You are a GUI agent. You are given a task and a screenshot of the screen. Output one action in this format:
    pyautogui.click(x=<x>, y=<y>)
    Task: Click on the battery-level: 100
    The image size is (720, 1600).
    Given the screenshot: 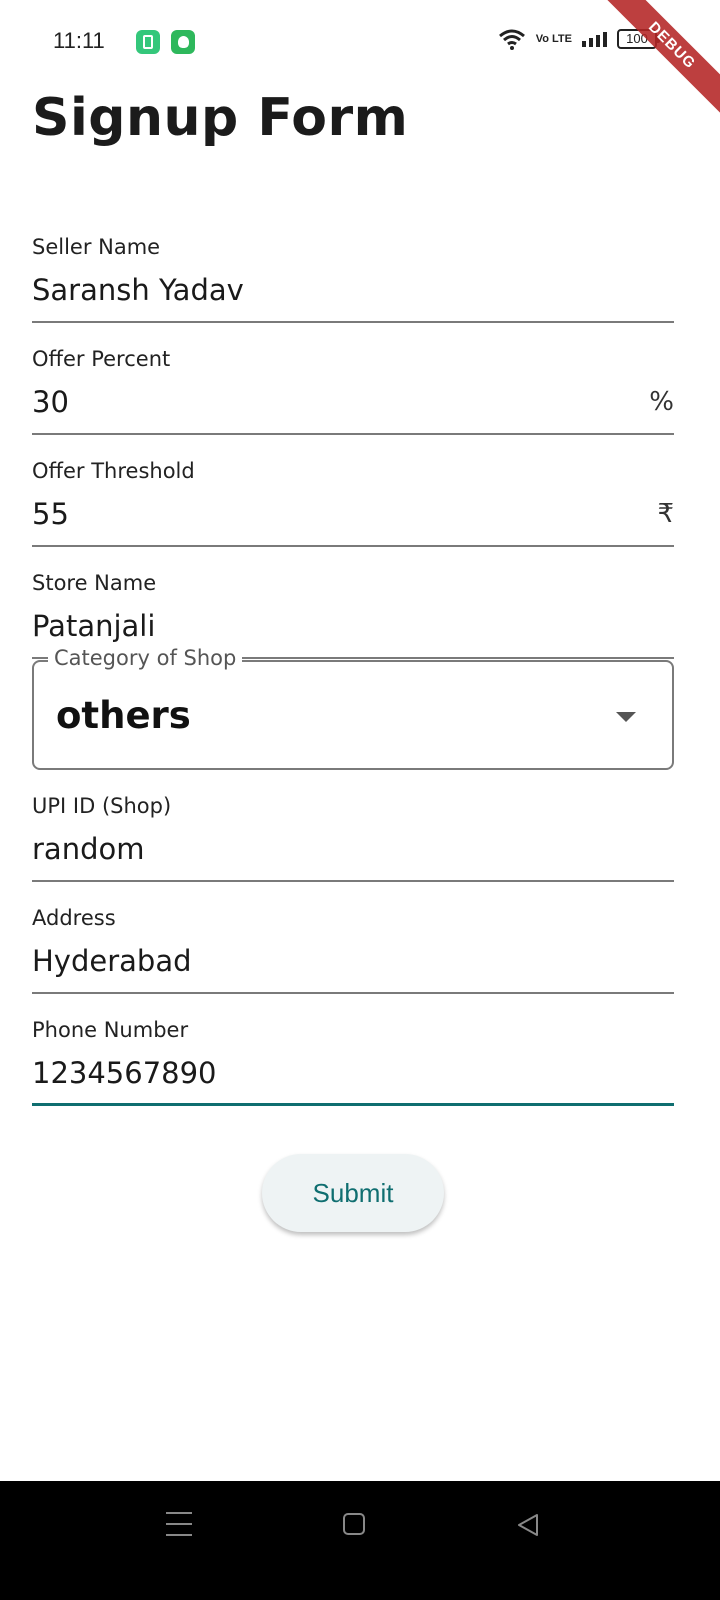 What is the action you would take?
    pyautogui.click(x=637, y=39)
    